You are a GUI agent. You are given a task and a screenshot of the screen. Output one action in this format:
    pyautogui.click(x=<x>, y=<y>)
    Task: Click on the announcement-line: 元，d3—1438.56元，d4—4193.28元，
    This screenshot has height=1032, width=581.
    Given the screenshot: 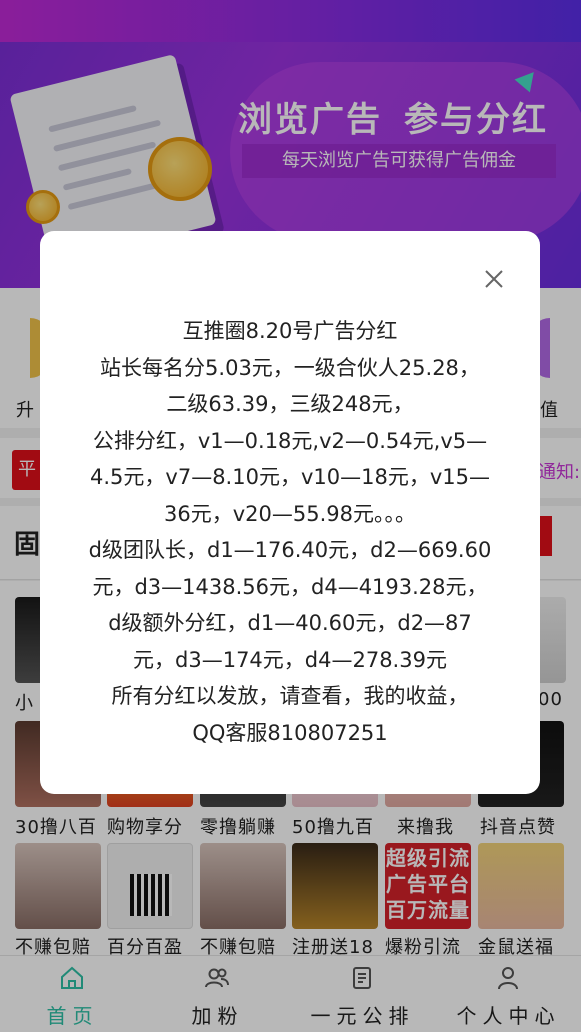 What is the action you would take?
    pyautogui.click(x=290, y=586)
    